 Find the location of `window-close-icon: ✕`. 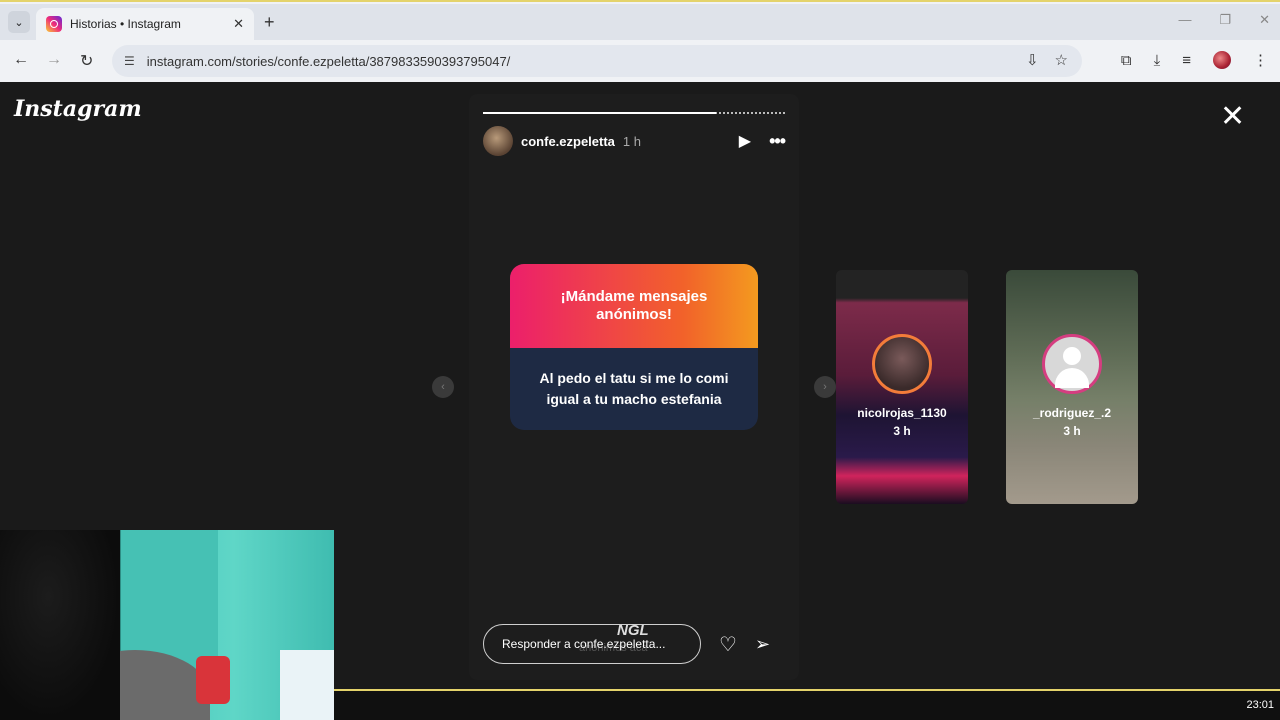

window-close-icon: ✕ is located at coordinates (1264, 20).